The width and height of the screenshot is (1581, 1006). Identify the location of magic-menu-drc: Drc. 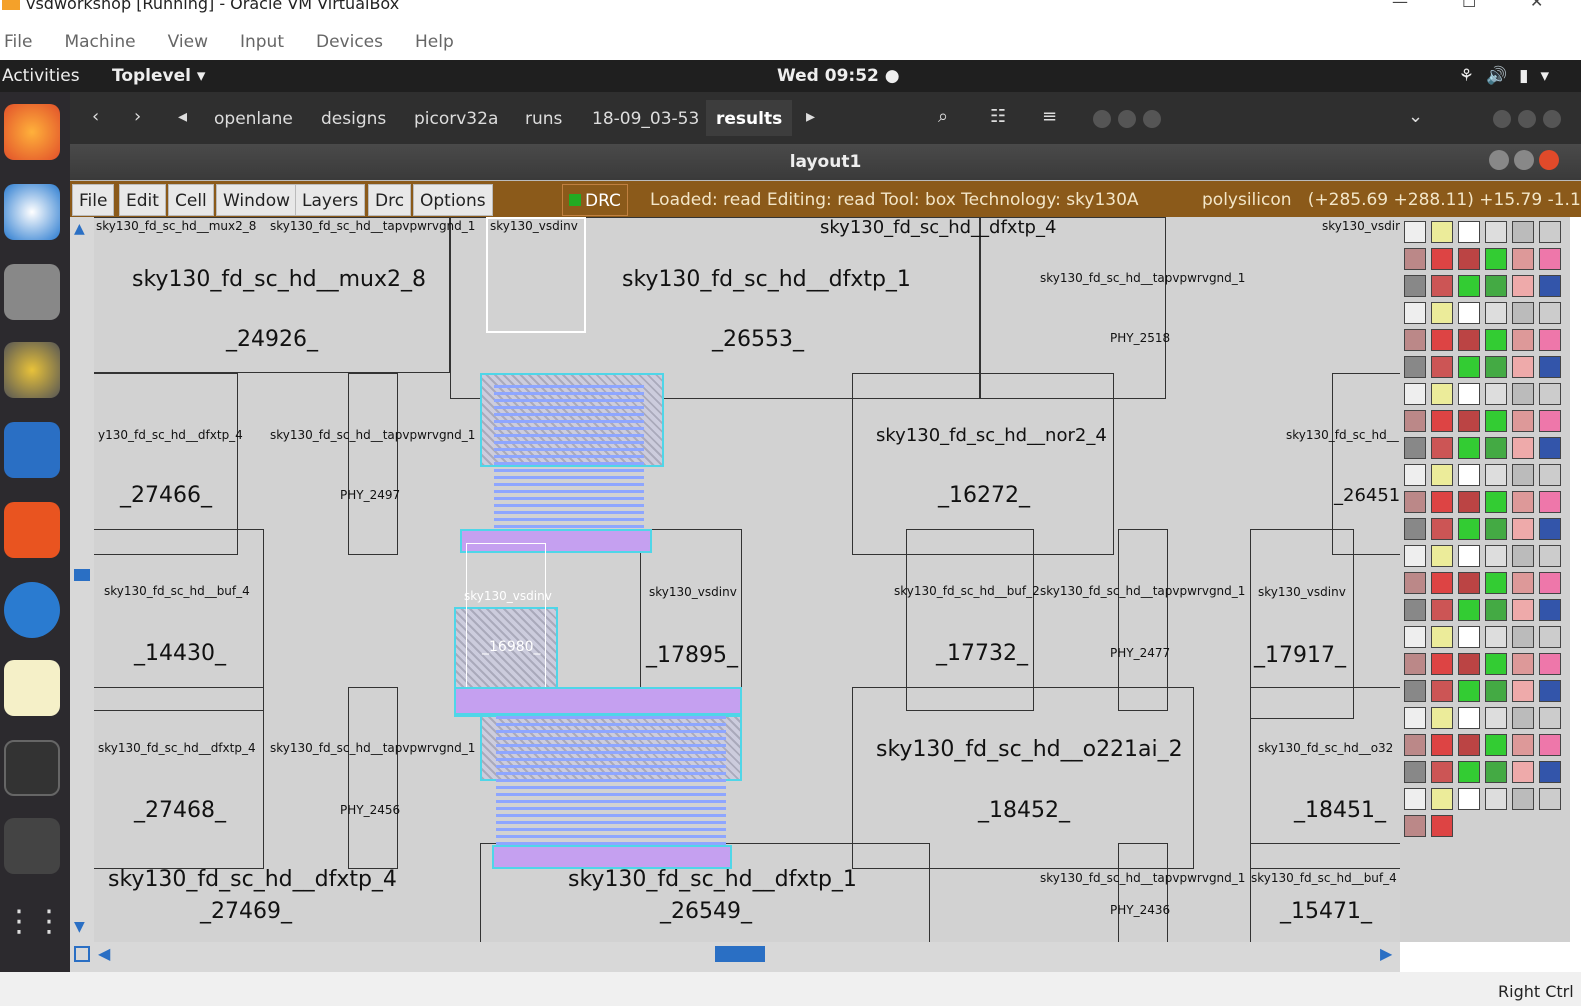
(390, 200).